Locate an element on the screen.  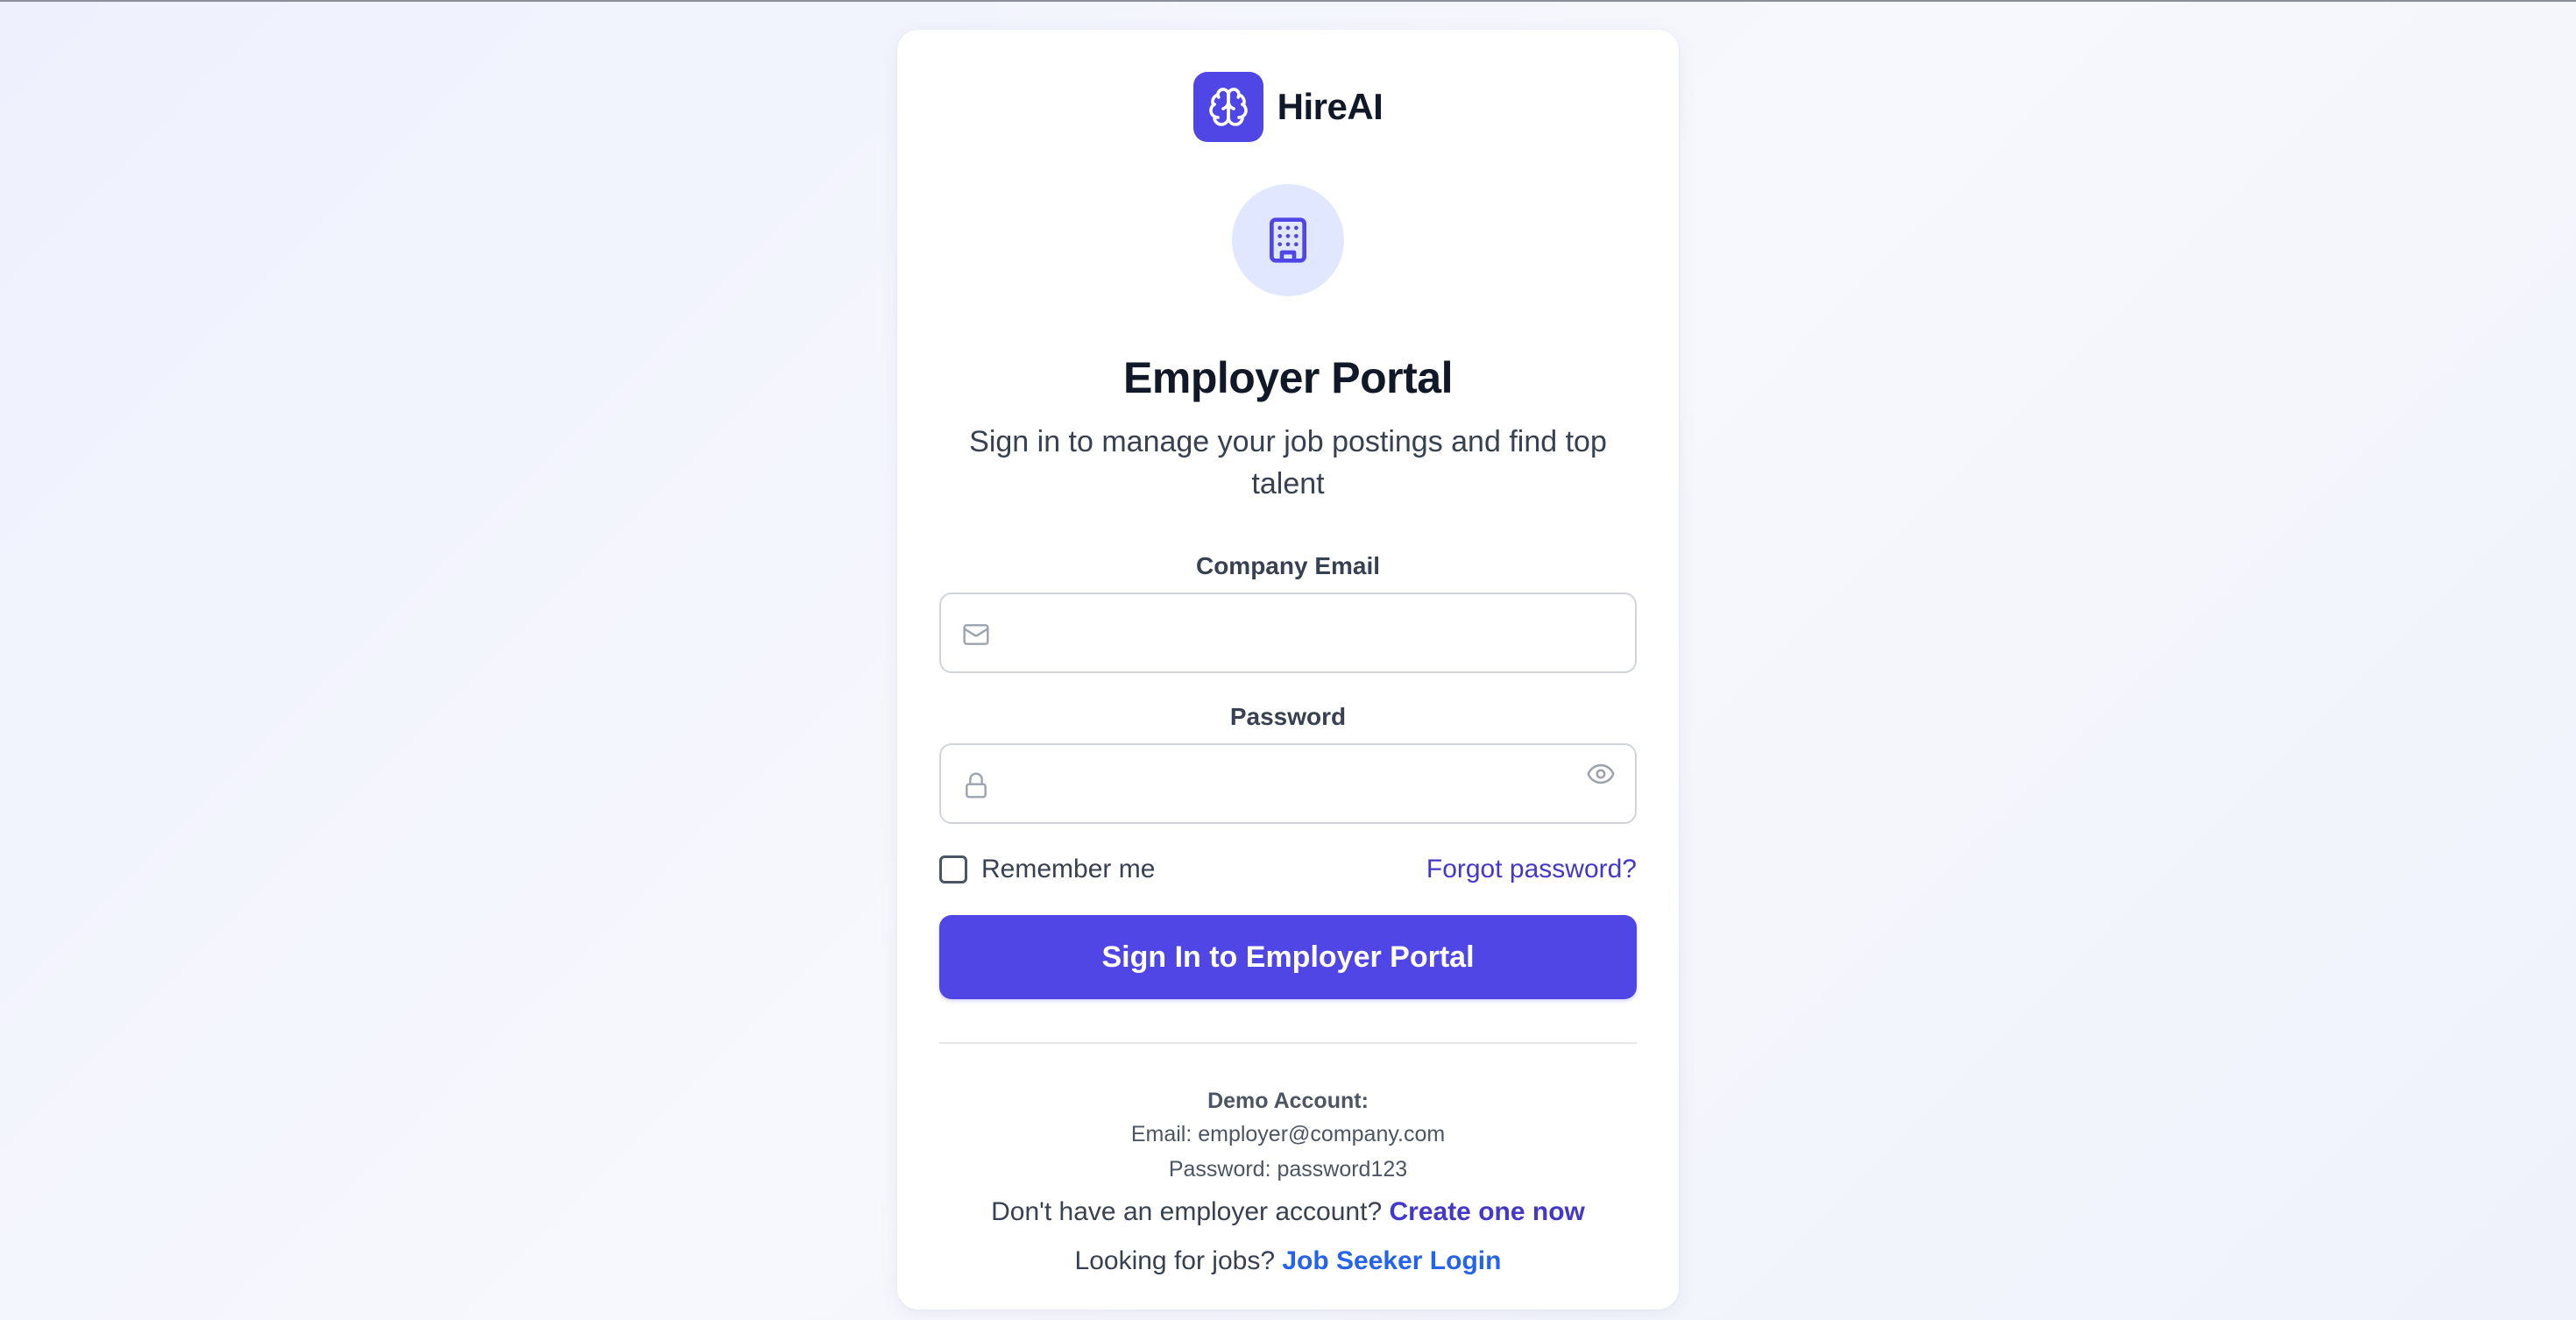
email-field is located at coordinates (1288, 633).